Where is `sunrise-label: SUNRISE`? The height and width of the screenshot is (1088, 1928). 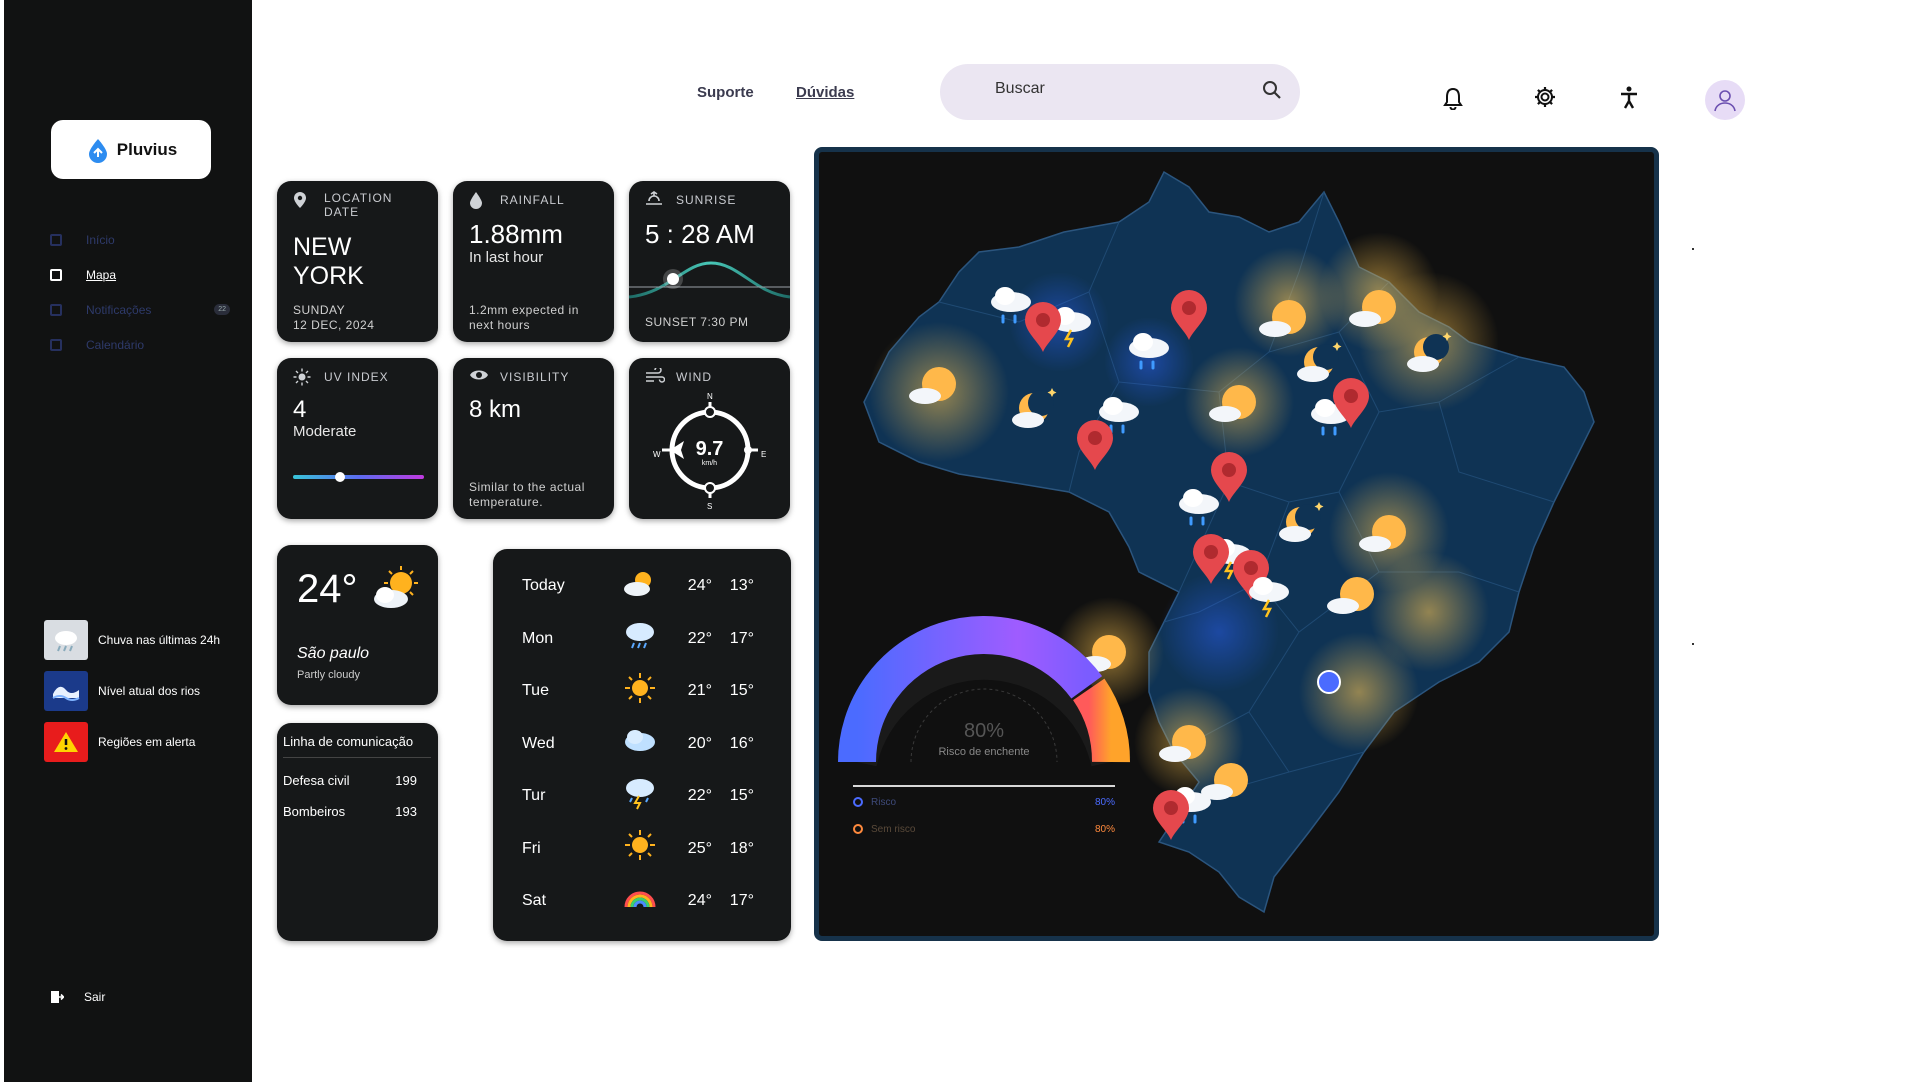
sunrise-label: SUNRISE is located at coordinates (706, 200).